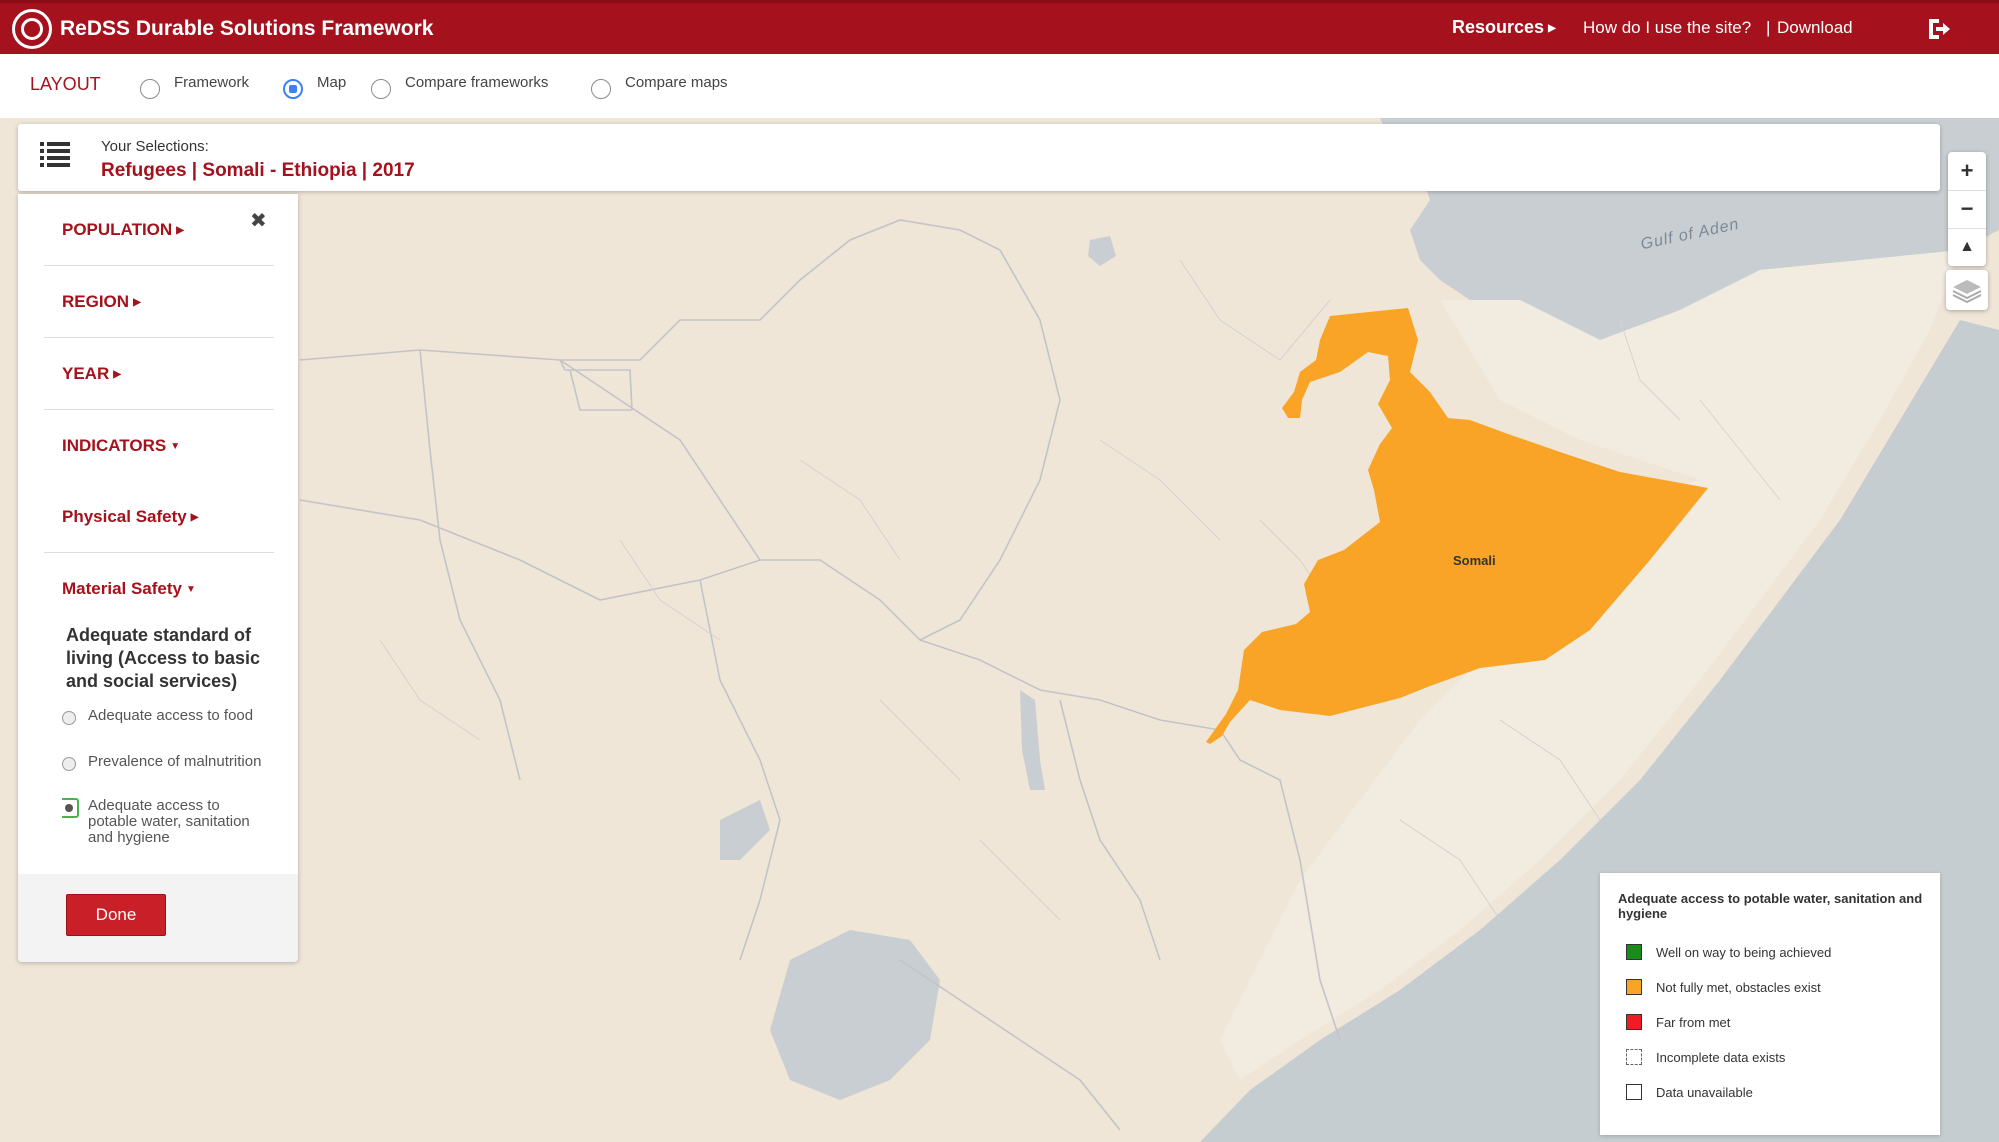  I want to click on layout-option-map: Map, so click(314, 86).